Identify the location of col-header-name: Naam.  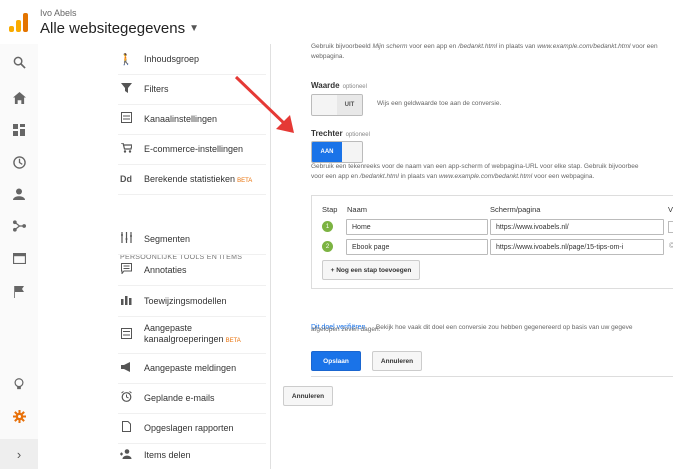
(357, 209).